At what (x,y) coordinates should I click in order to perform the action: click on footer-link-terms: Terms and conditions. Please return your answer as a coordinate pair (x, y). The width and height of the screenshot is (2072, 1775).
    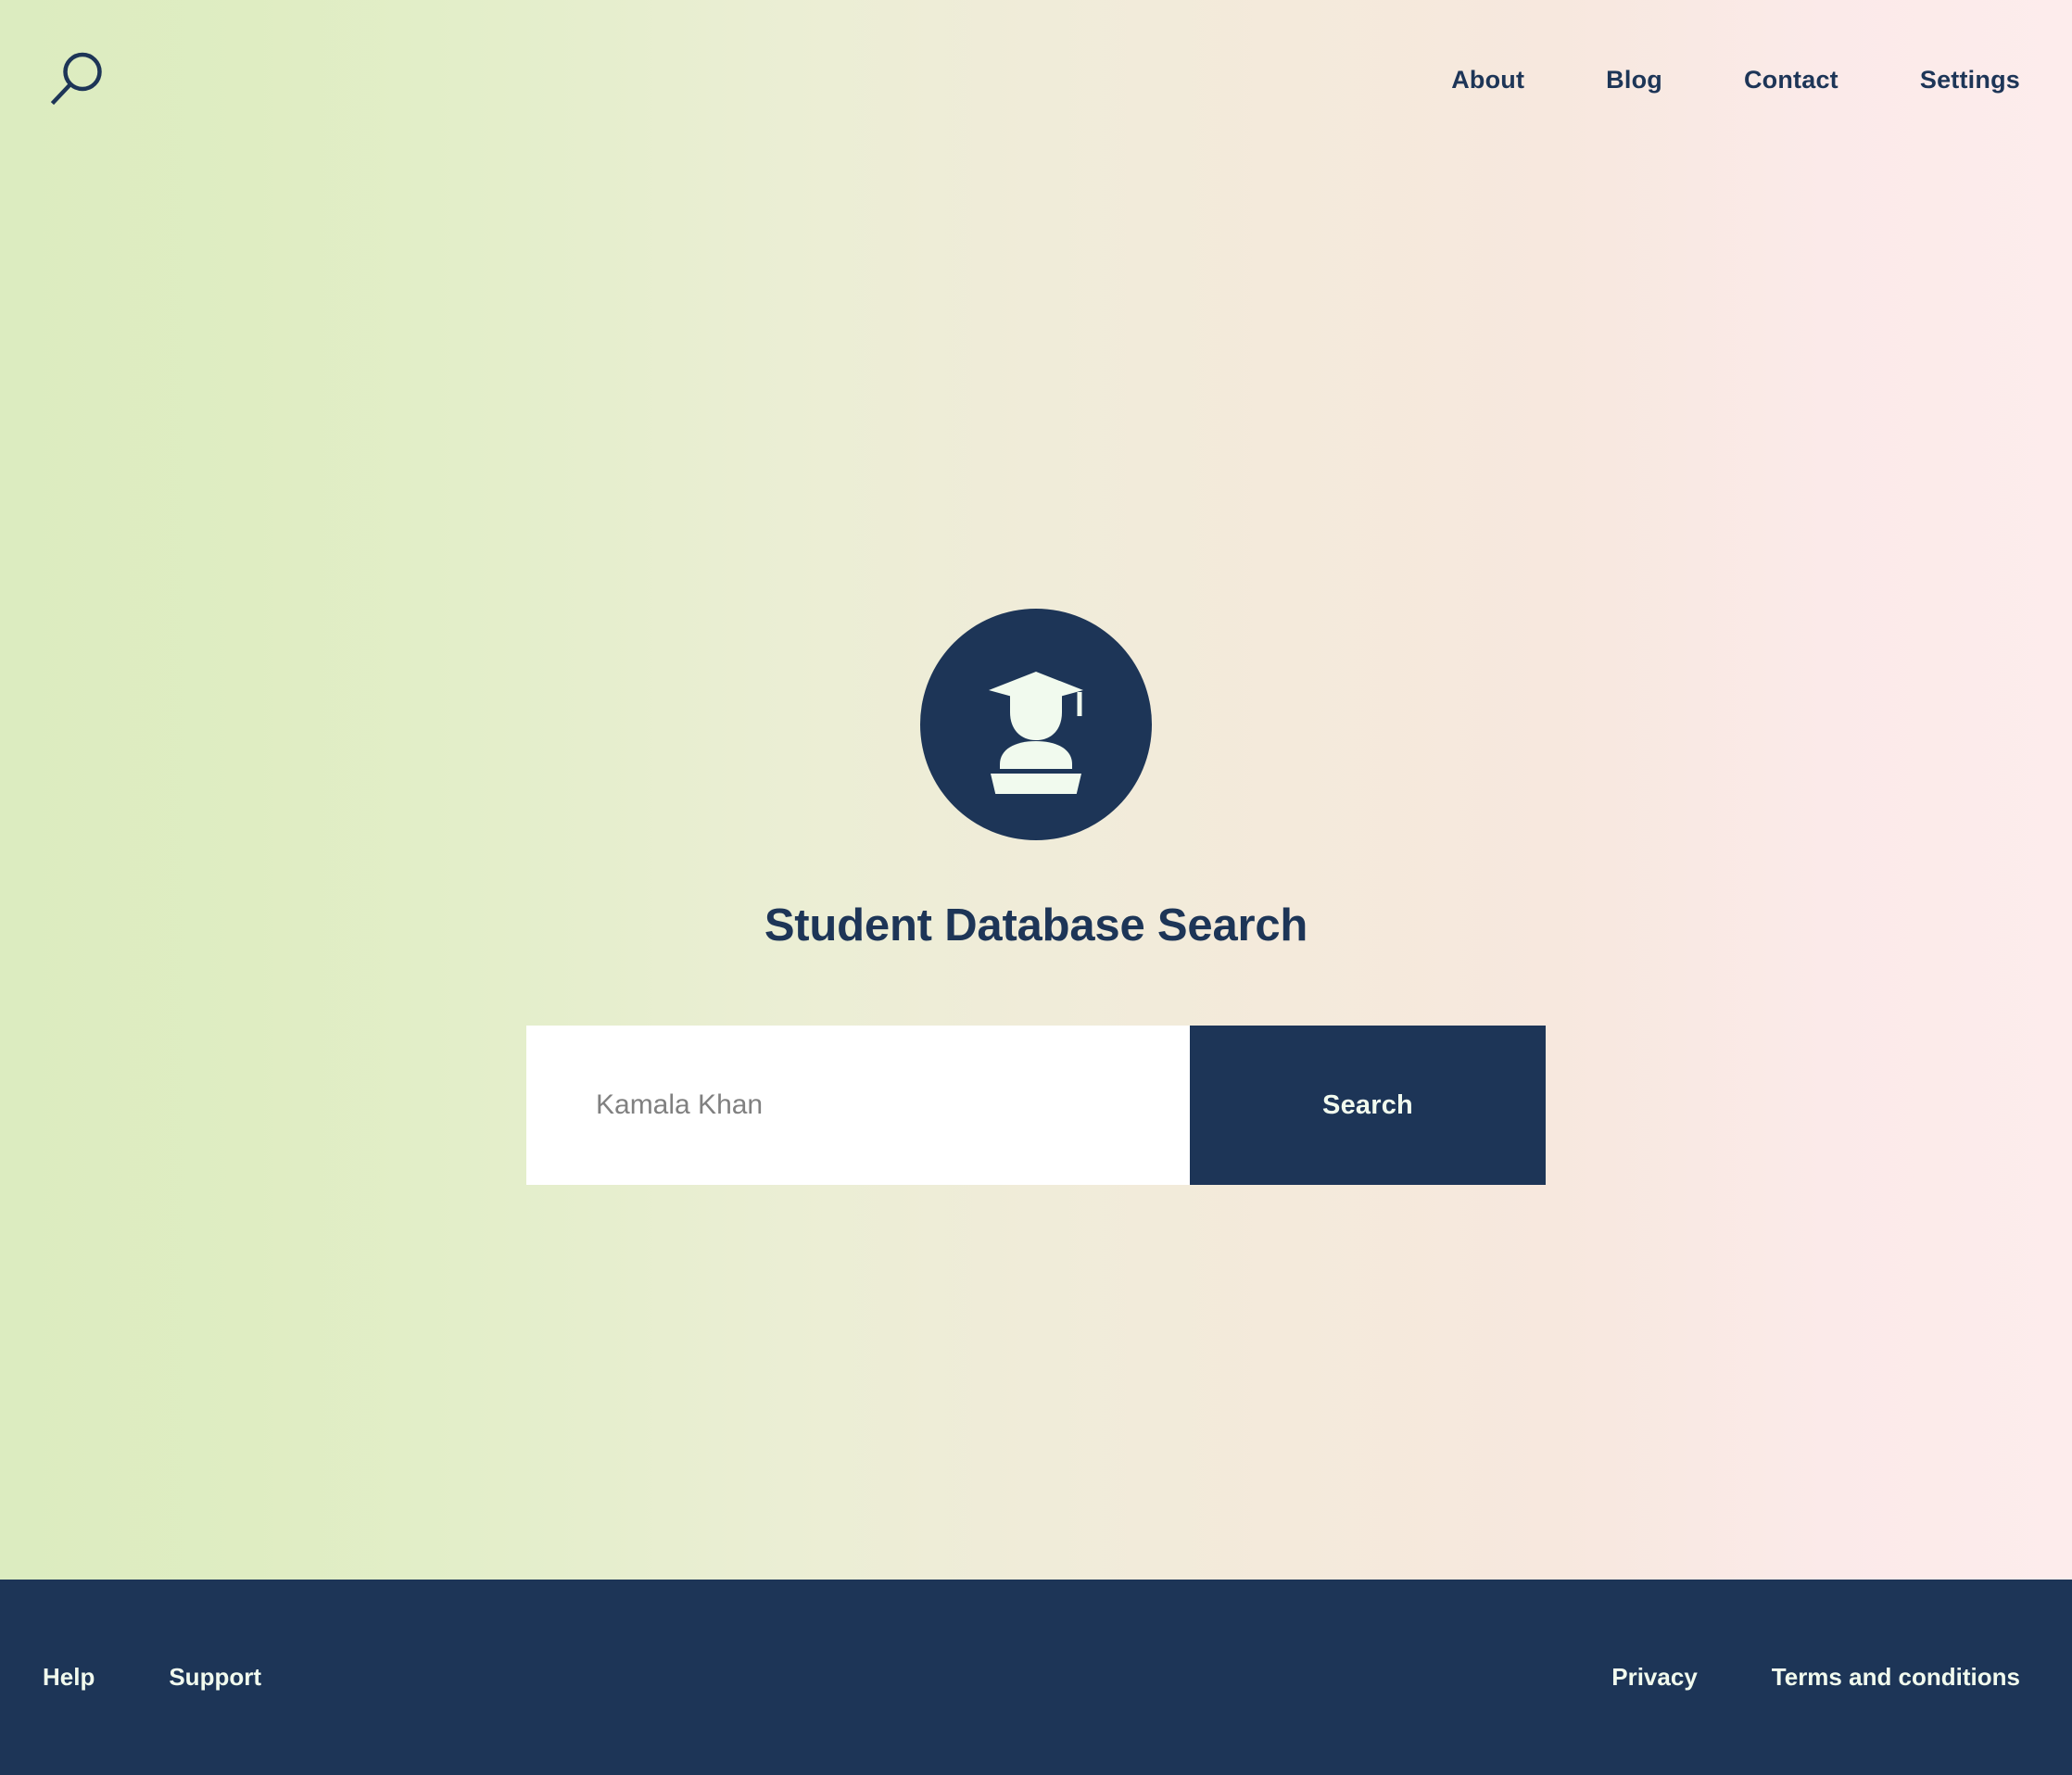
    Looking at the image, I should click on (1896, 1677).